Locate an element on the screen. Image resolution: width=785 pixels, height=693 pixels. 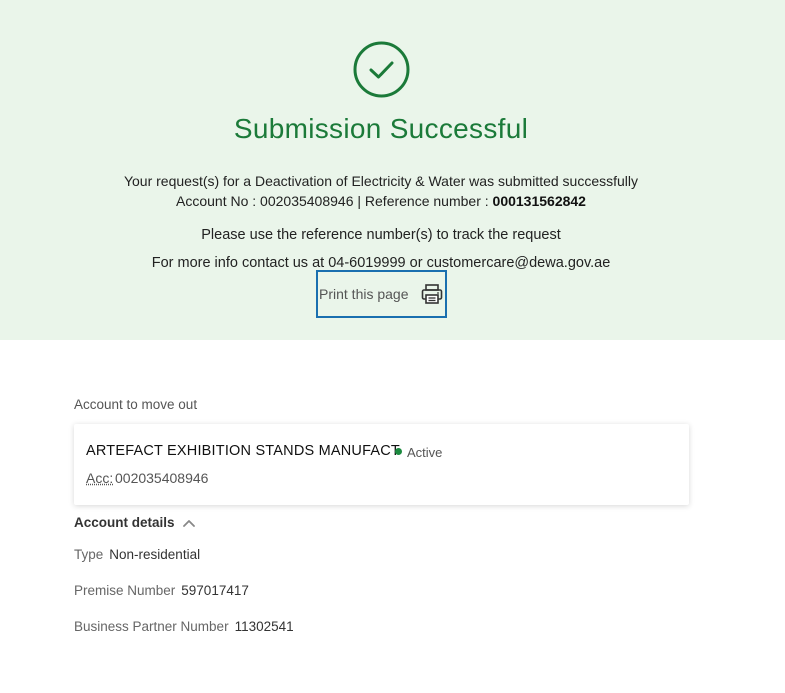
printer-icon is located at coordinates (432, 294).